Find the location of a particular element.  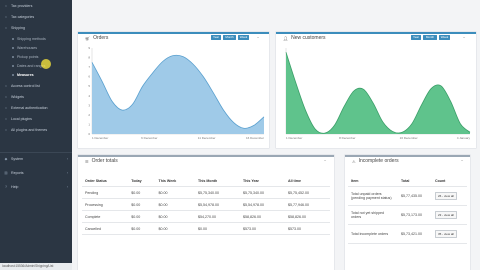

sidebar-divider is located at coordinates (36, 152).